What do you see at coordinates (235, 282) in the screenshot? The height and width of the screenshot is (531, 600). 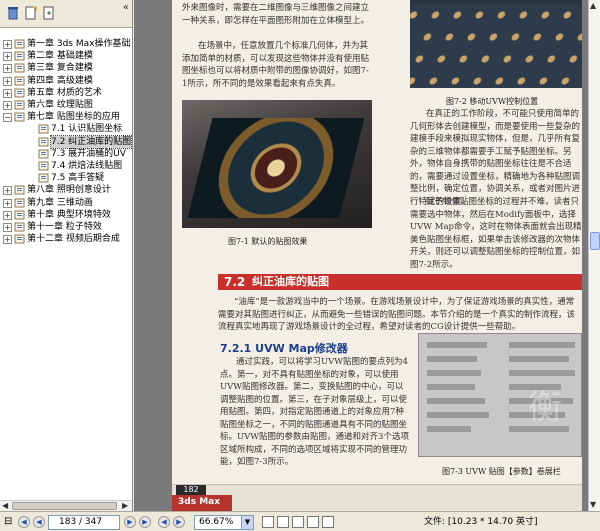 I see `section-number: 7.2` at bounding box center [235, 282].